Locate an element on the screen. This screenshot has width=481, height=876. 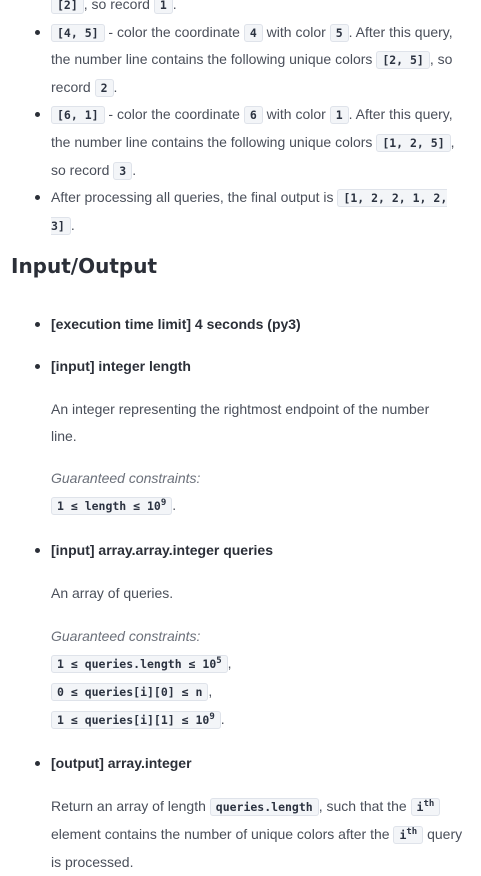
color-code: 5 is located at coordinates (339, 32).